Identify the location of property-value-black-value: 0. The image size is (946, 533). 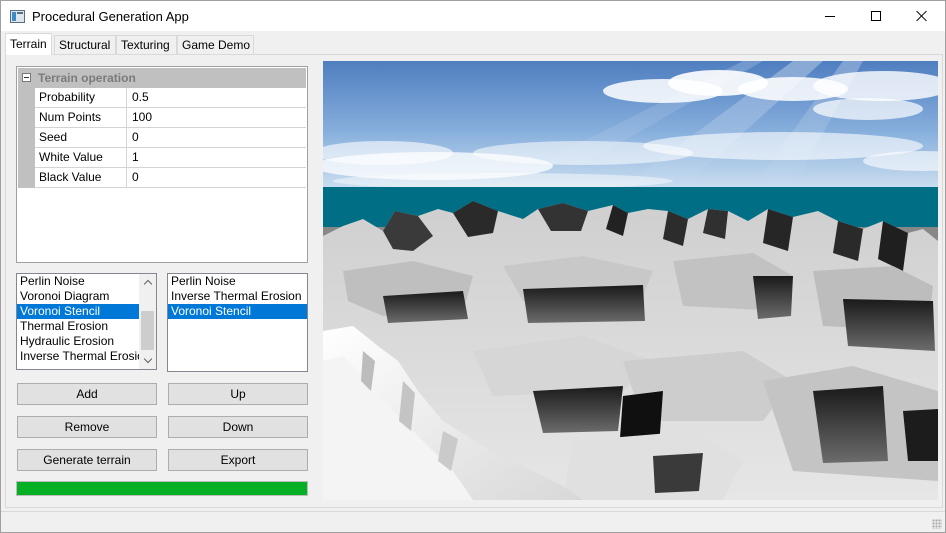
(217, 177).